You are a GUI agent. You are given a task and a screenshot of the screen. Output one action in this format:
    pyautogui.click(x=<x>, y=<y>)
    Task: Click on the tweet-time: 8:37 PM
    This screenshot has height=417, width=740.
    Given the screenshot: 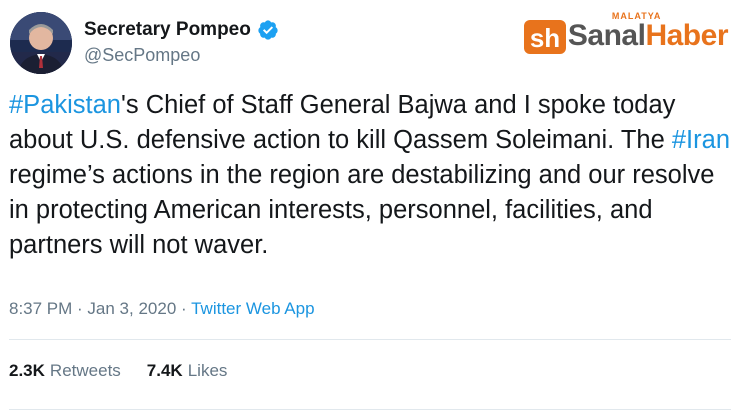 What is the action you would take?
    pyautogui.click(x=40, y=308)
    